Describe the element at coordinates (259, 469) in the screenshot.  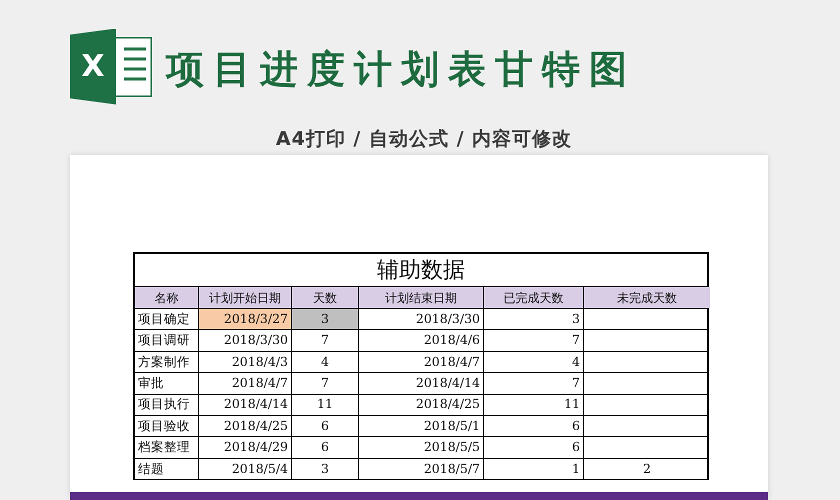
I see `table-cell-text: 2018/5/4` at that location.